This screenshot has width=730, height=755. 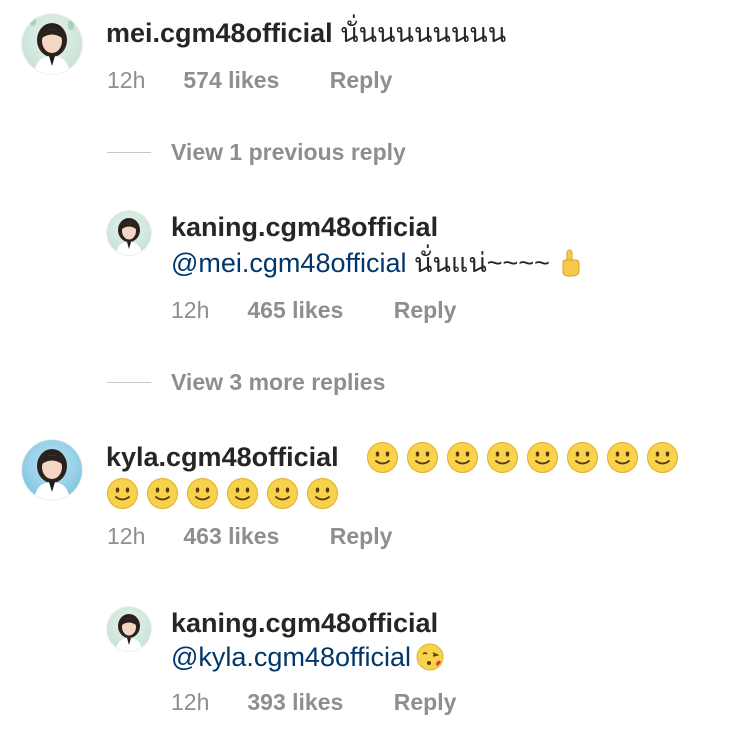 What do you see at coordinates (253, 536) in the screenshot?
I see `likes-count: 463 likes` at bounding box center [253, 536].